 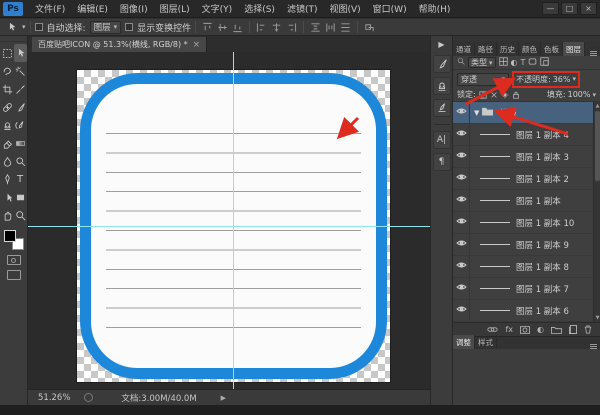 I want to click on scroll-up-icon: ▲, so click(x=597, y=106).